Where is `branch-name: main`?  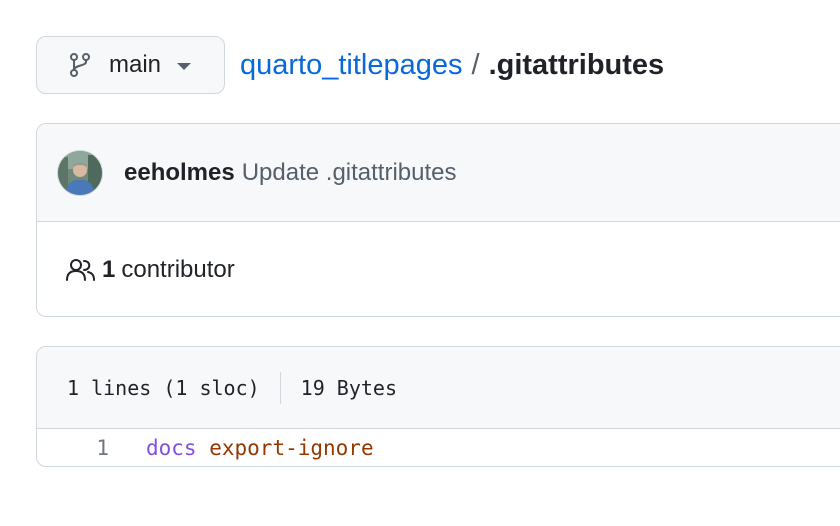
branch-name: main is located at coordinates (135, 64).